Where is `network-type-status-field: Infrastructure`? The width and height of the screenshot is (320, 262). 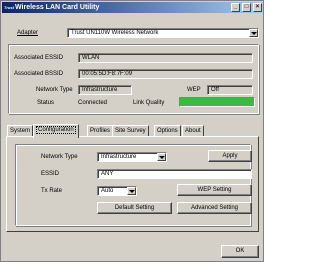 network-type-status-field: Infrastructure is located at coordinates (105, 90).